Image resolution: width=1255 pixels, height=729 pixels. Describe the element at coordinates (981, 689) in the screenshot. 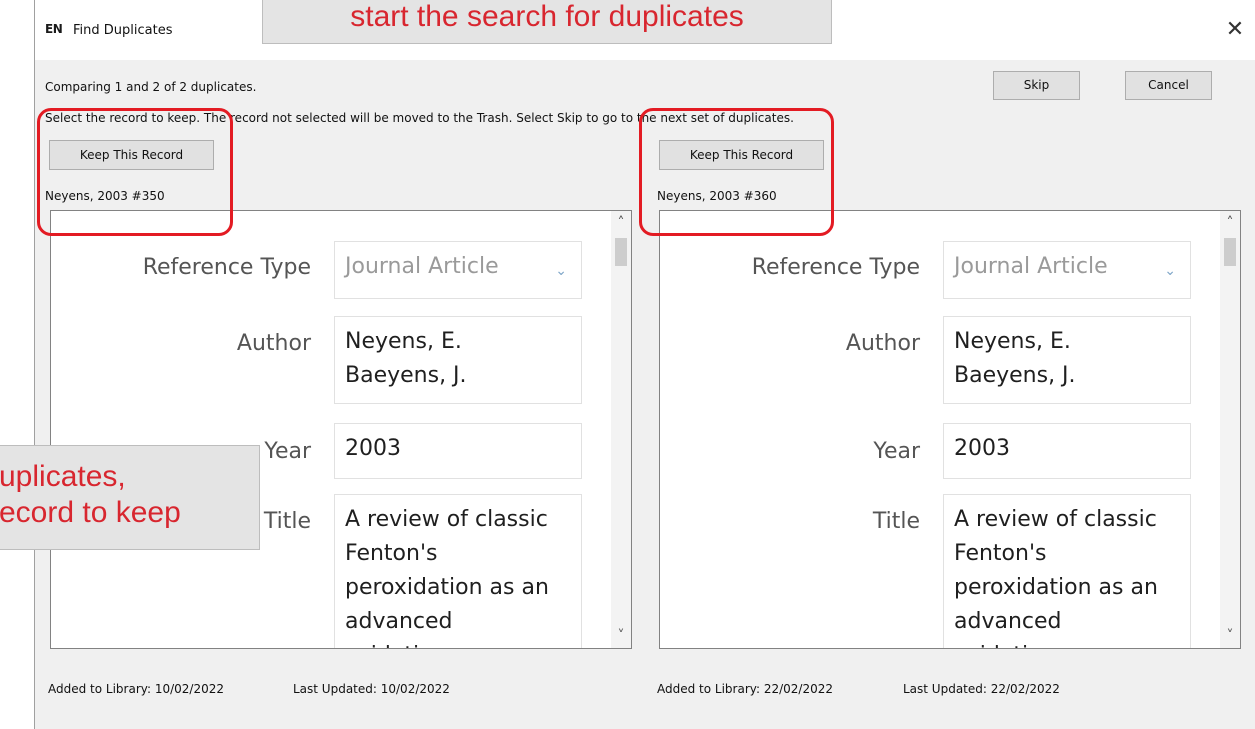

I see `updated-date-right: Last Updated: 22/02/2022` at that location.